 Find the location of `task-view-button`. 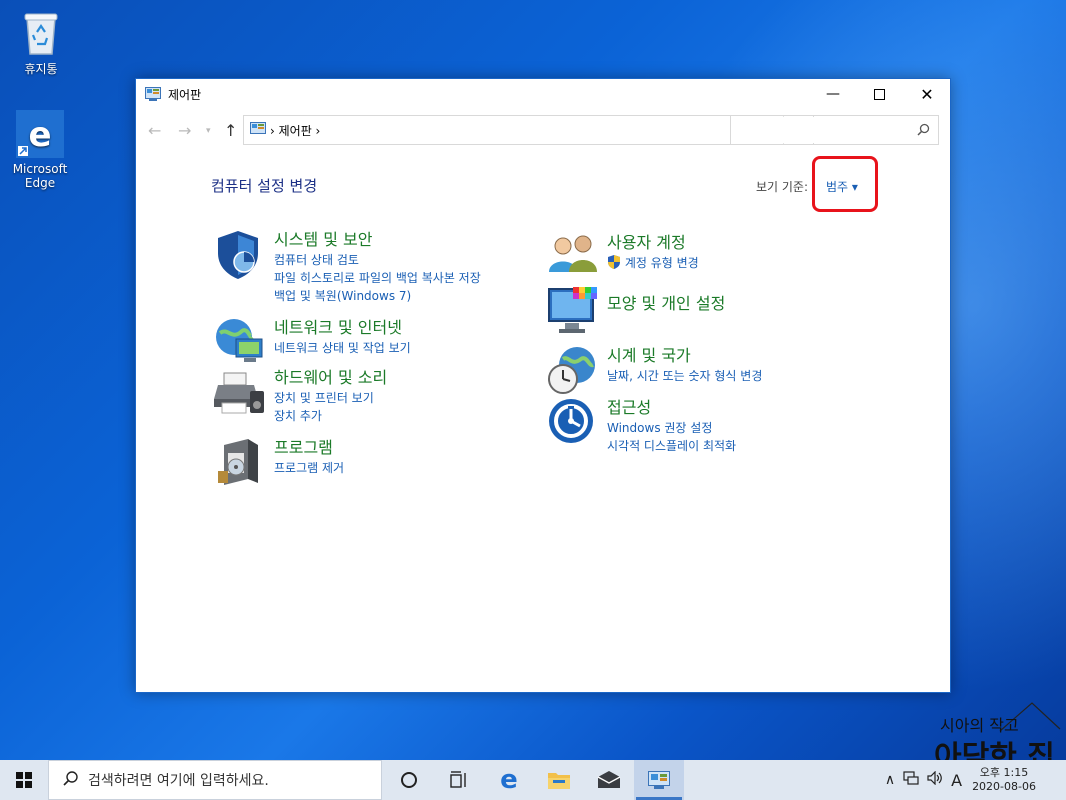

task-view-button is located at coordinates (459, 780).